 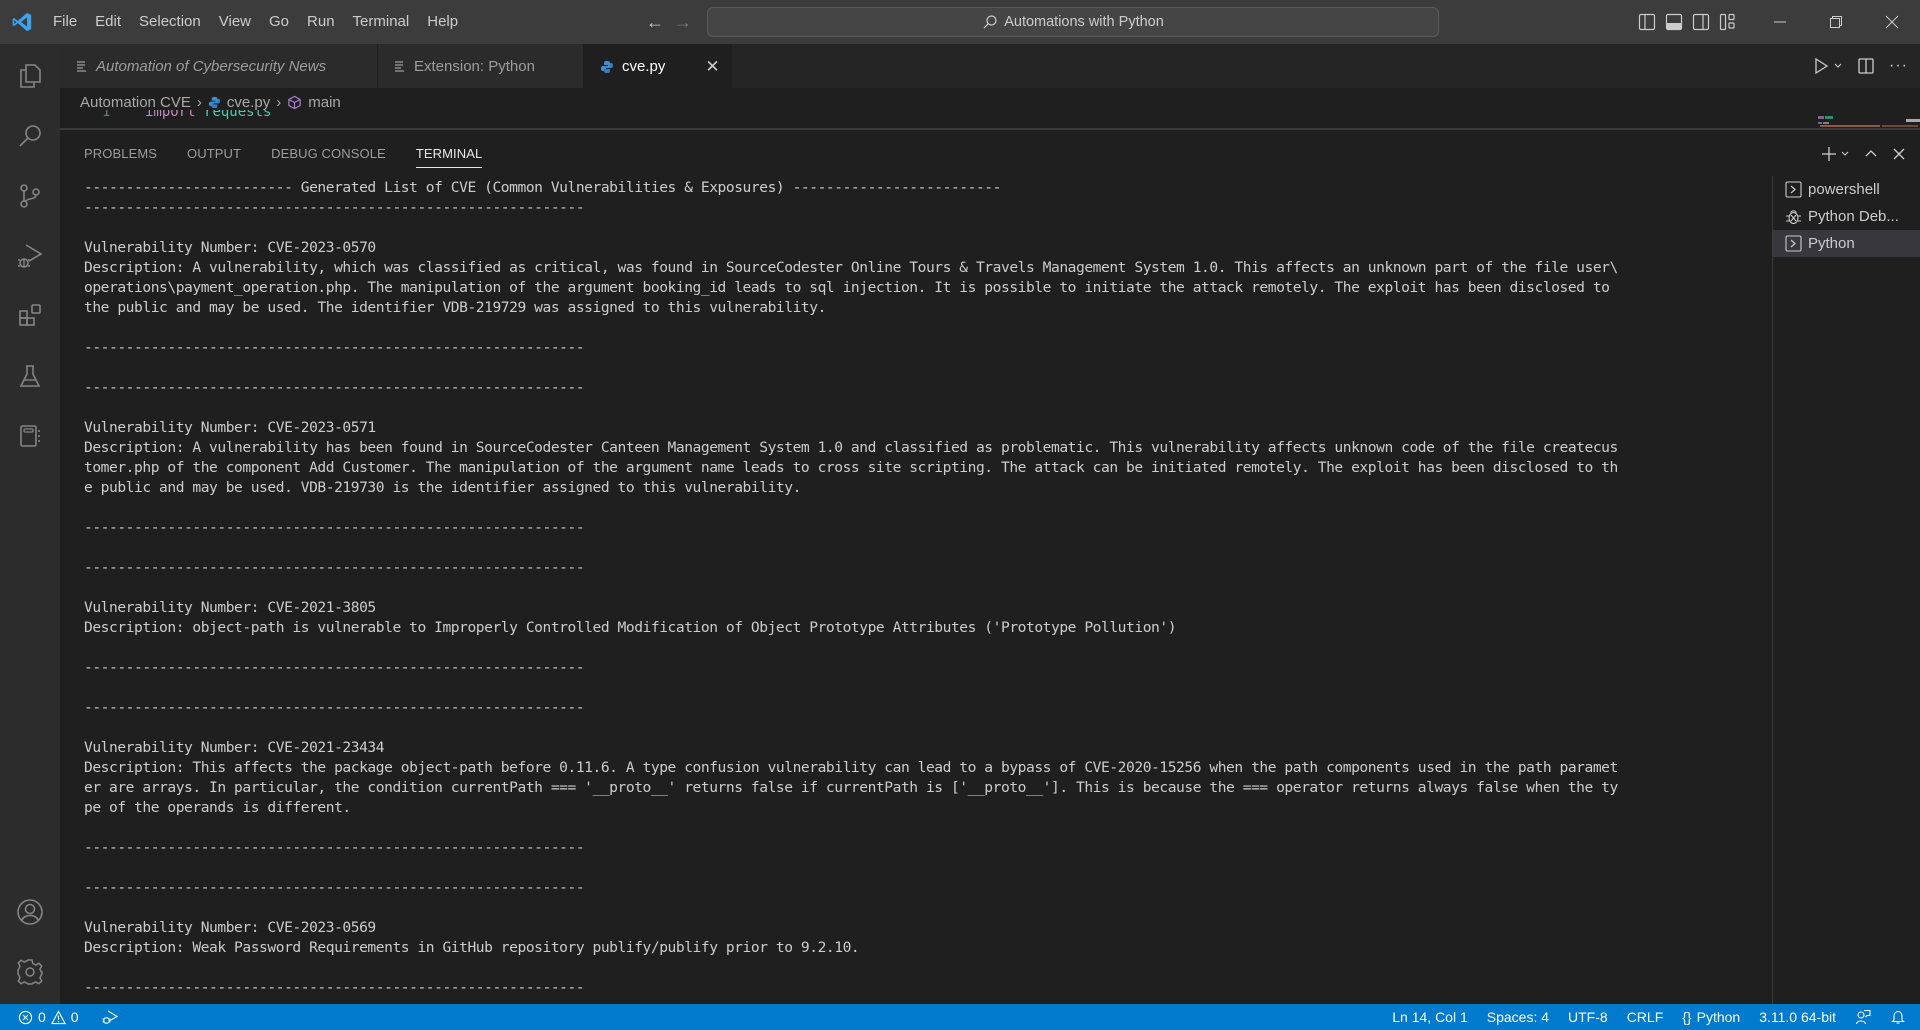 What do you see at coordinates (48, 1017) in the screenshot?
I see `problems-status: 0 0` at bounding box center [48, 1017].